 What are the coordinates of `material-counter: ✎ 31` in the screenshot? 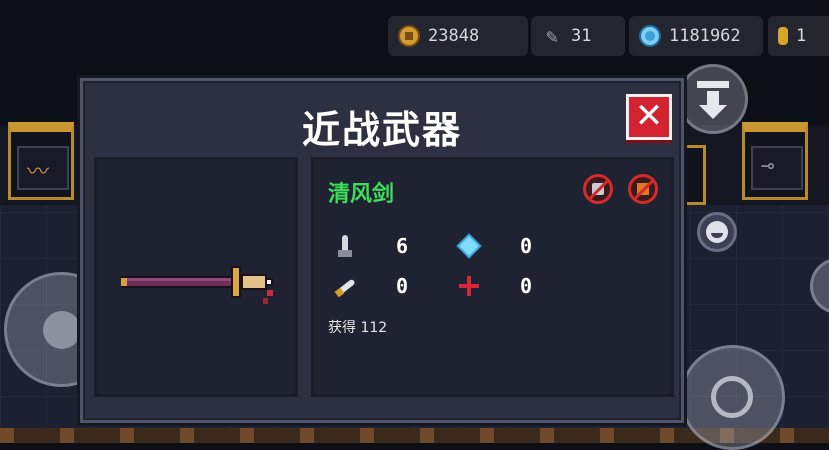 It's located at (578, 36).